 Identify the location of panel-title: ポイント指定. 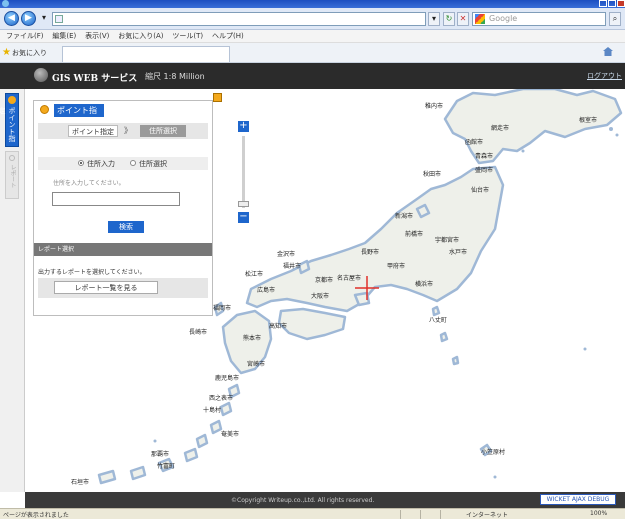
(79, 116).